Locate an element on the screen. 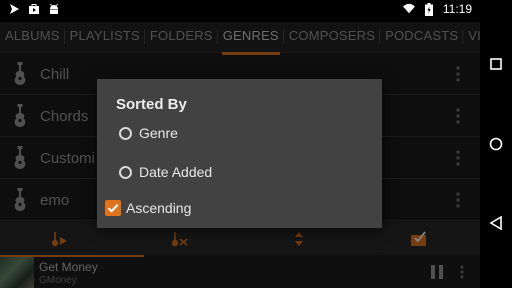 The image size is (512, 288). wifi-icon is located at coordinates (408, 9).